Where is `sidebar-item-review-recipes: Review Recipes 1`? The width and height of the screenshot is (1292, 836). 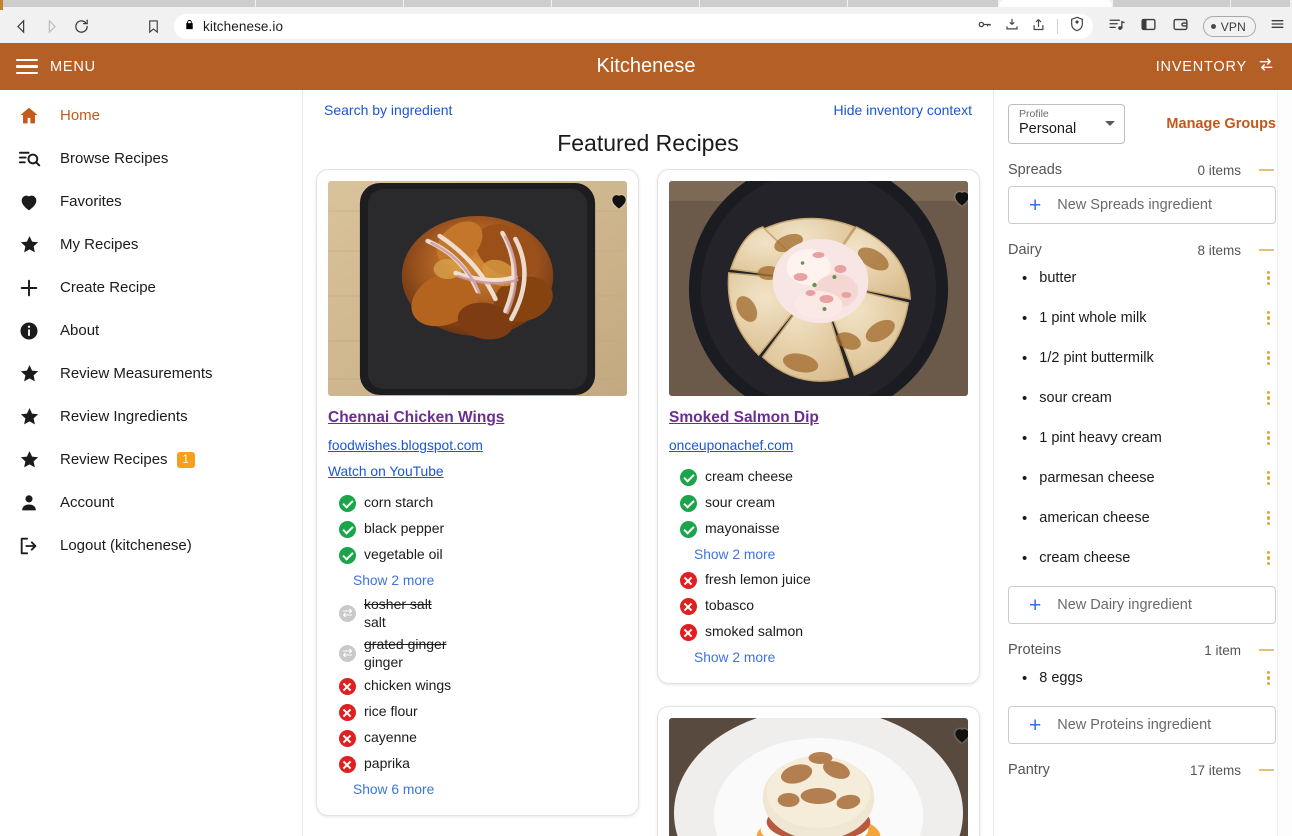 sidebar-item-review-recipes: Review Recipes 1 is located at coordinates (151, 459).